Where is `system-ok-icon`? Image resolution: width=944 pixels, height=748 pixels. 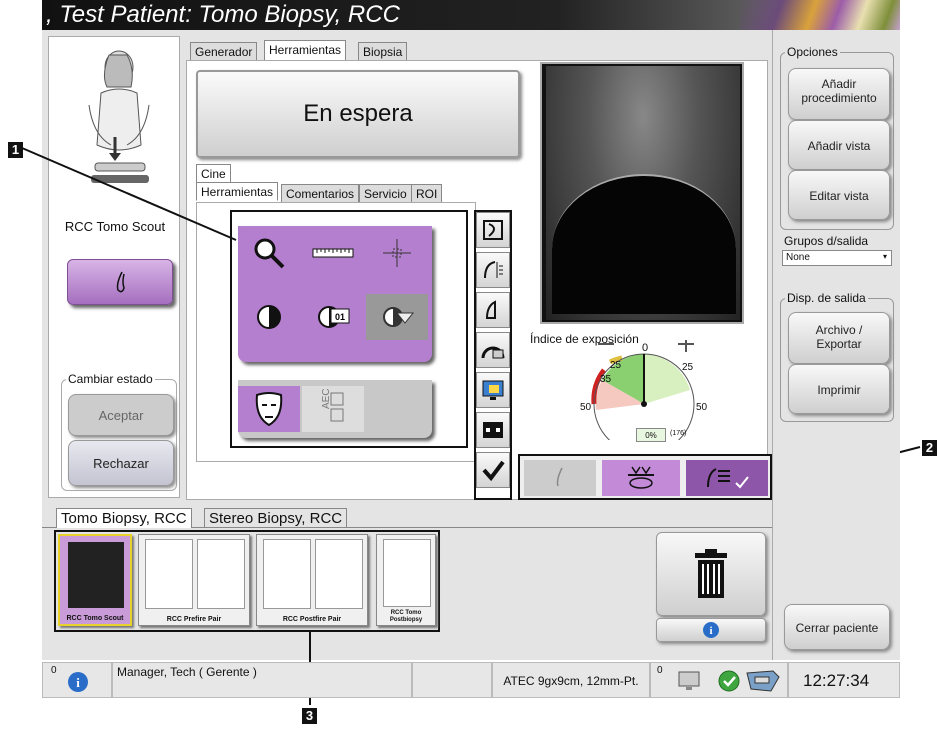
system-ok-icon is located at coordinates (729, 681).